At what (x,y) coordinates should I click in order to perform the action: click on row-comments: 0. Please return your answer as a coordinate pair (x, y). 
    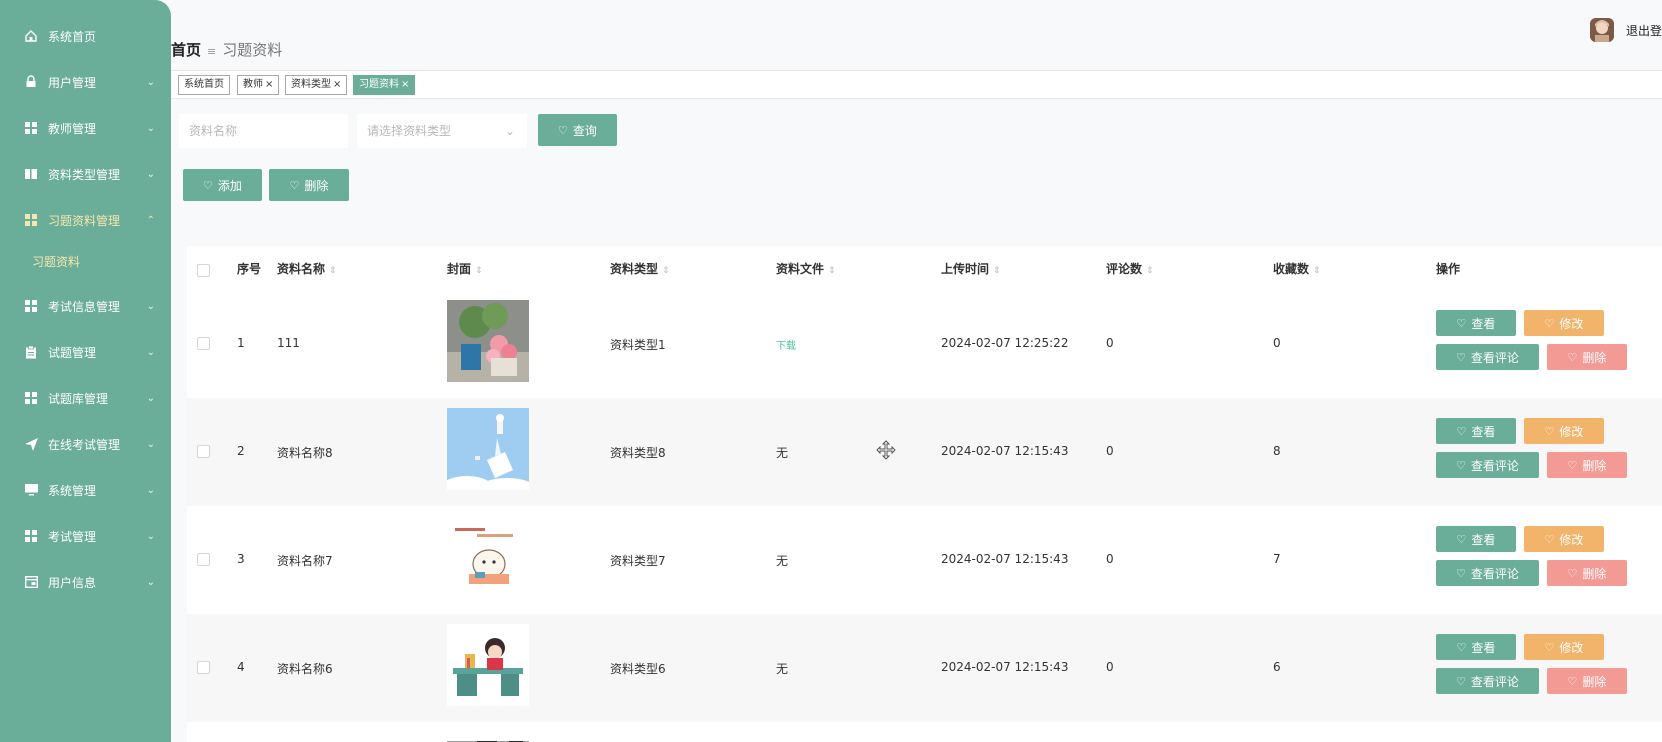
    Looking at the image, I should click on (1110, 343).